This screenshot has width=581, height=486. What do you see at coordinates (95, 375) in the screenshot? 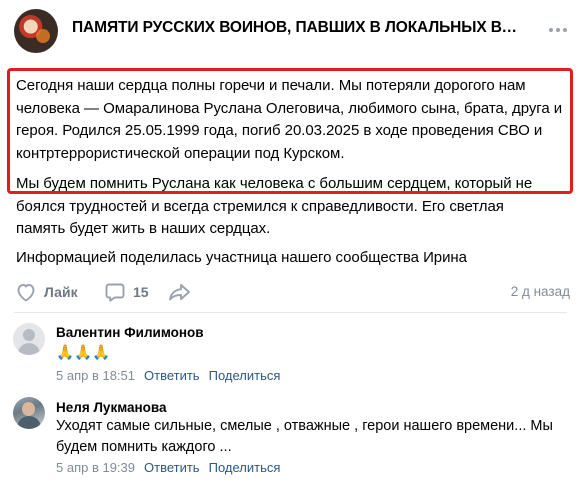
I see `comment-date: 5 апр в 18:51` at bounding box center [95, 375].